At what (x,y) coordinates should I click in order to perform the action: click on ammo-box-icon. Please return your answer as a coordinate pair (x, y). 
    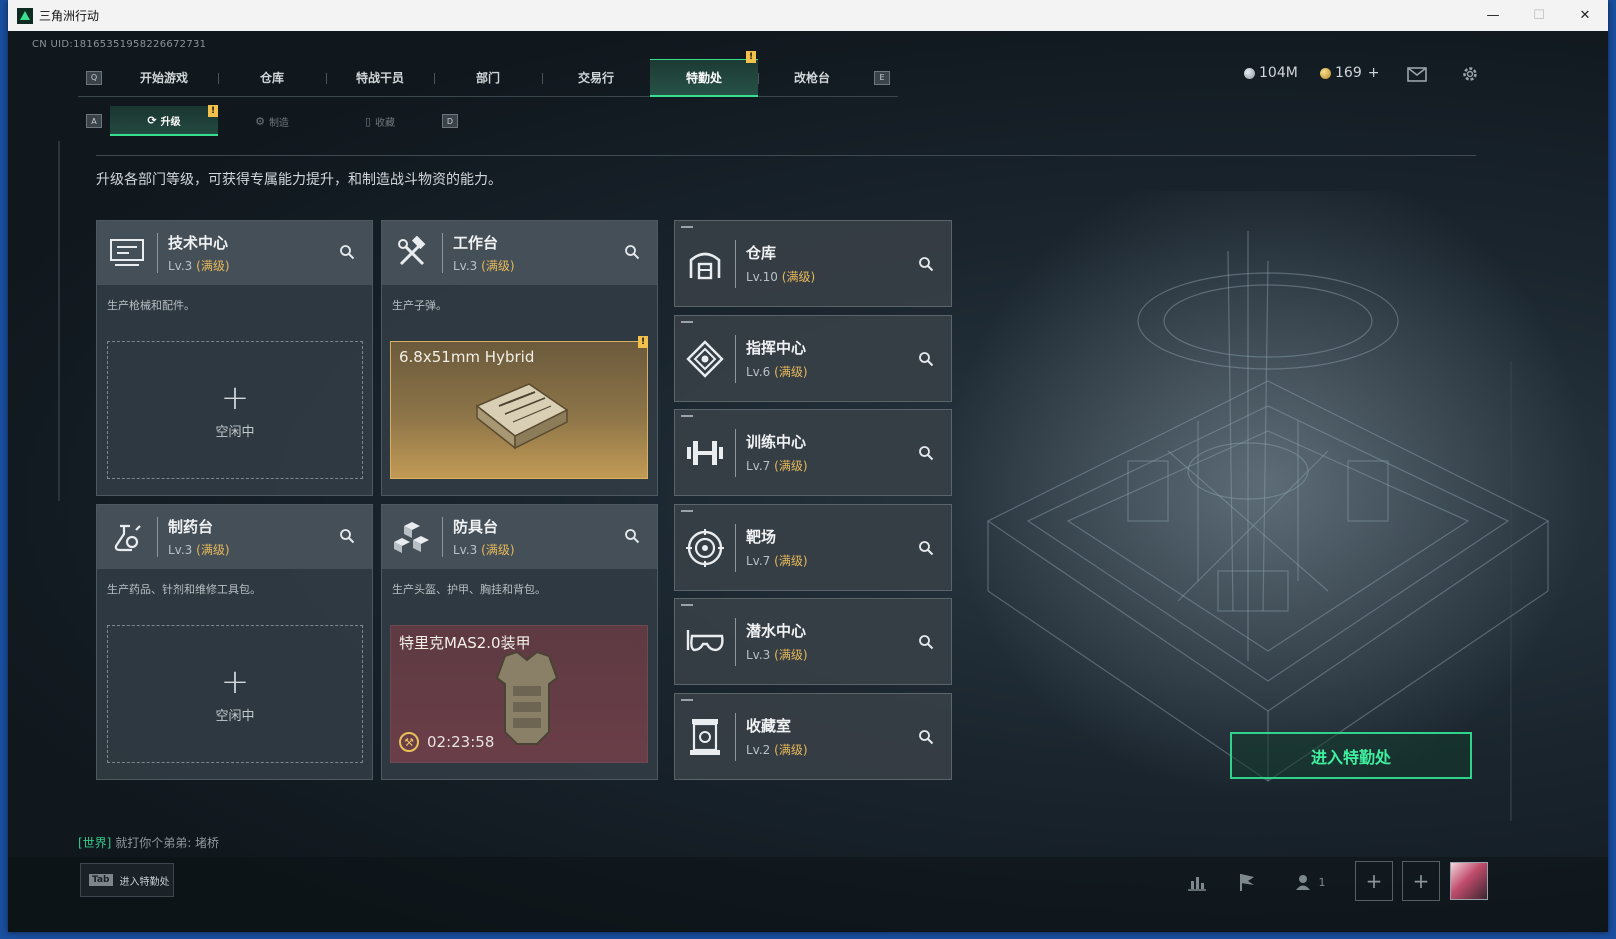
    Looking at the image, I should click on (522, 416).